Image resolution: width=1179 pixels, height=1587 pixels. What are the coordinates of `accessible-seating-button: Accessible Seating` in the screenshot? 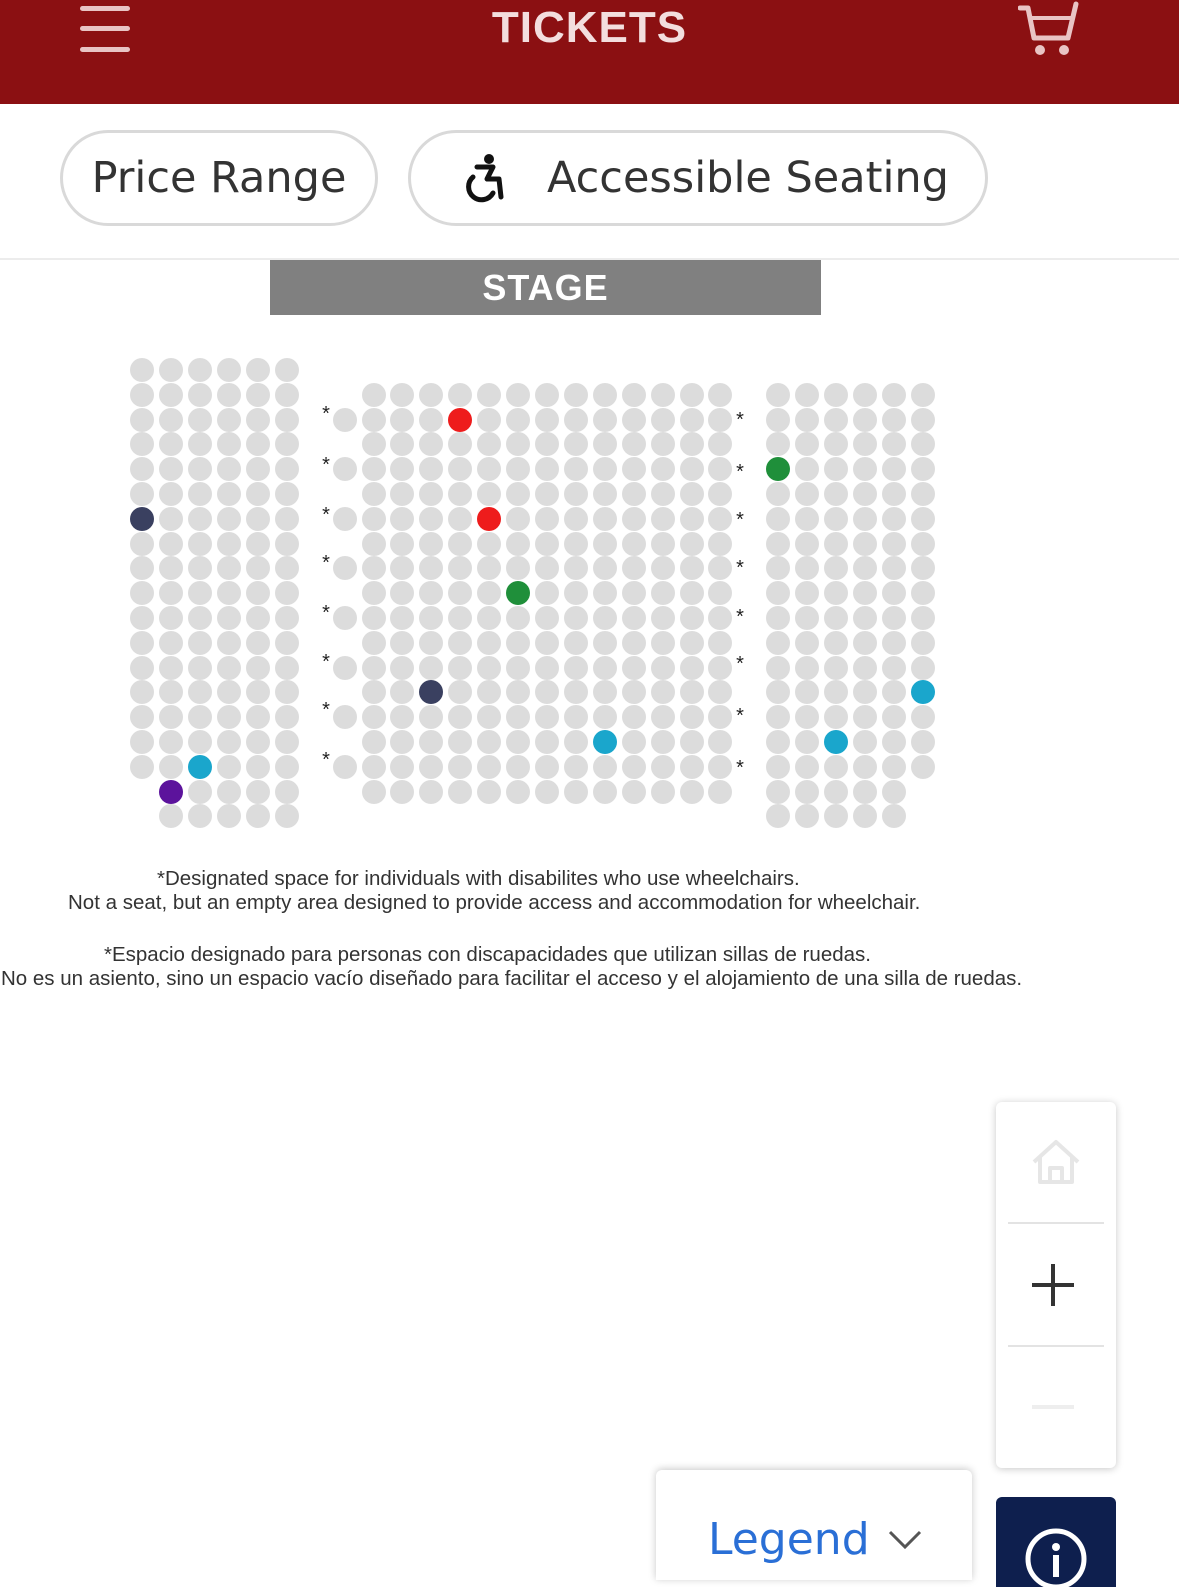 It's located at (698, 178).